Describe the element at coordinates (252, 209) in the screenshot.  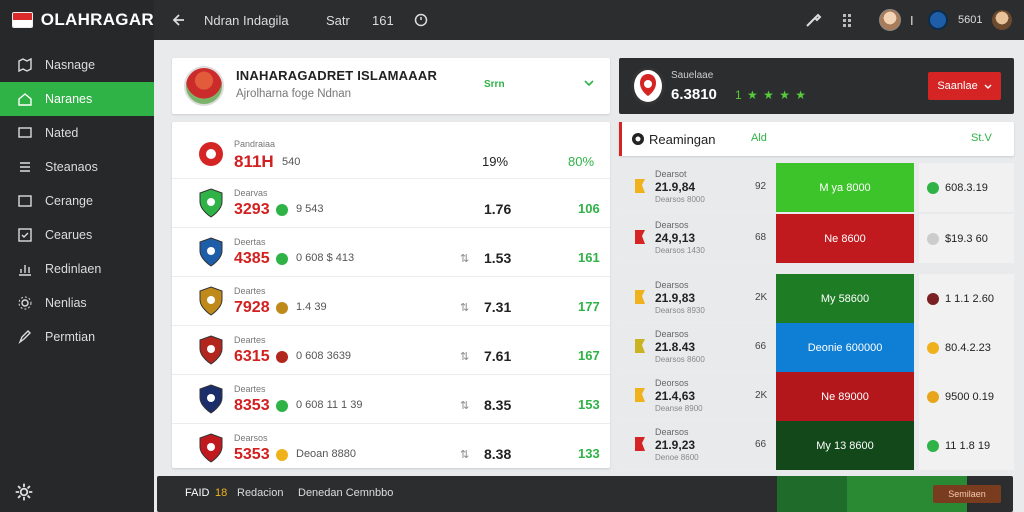
I see `team-score: 3293` at that location.